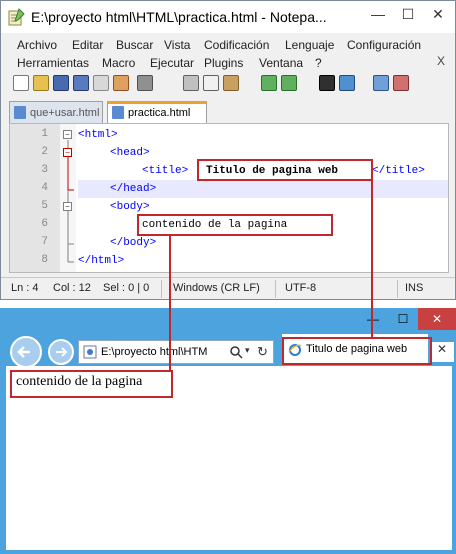 The image size is (456, 554). Describe the element at coordinates (357, 351) in the screenshot. I see `annotation-box-tab-title` at that location.